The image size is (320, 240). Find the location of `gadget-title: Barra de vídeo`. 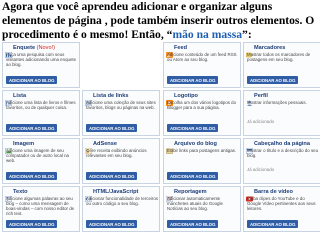

gadget-title: Barra de vídeo is located at coordinates (273, 192).